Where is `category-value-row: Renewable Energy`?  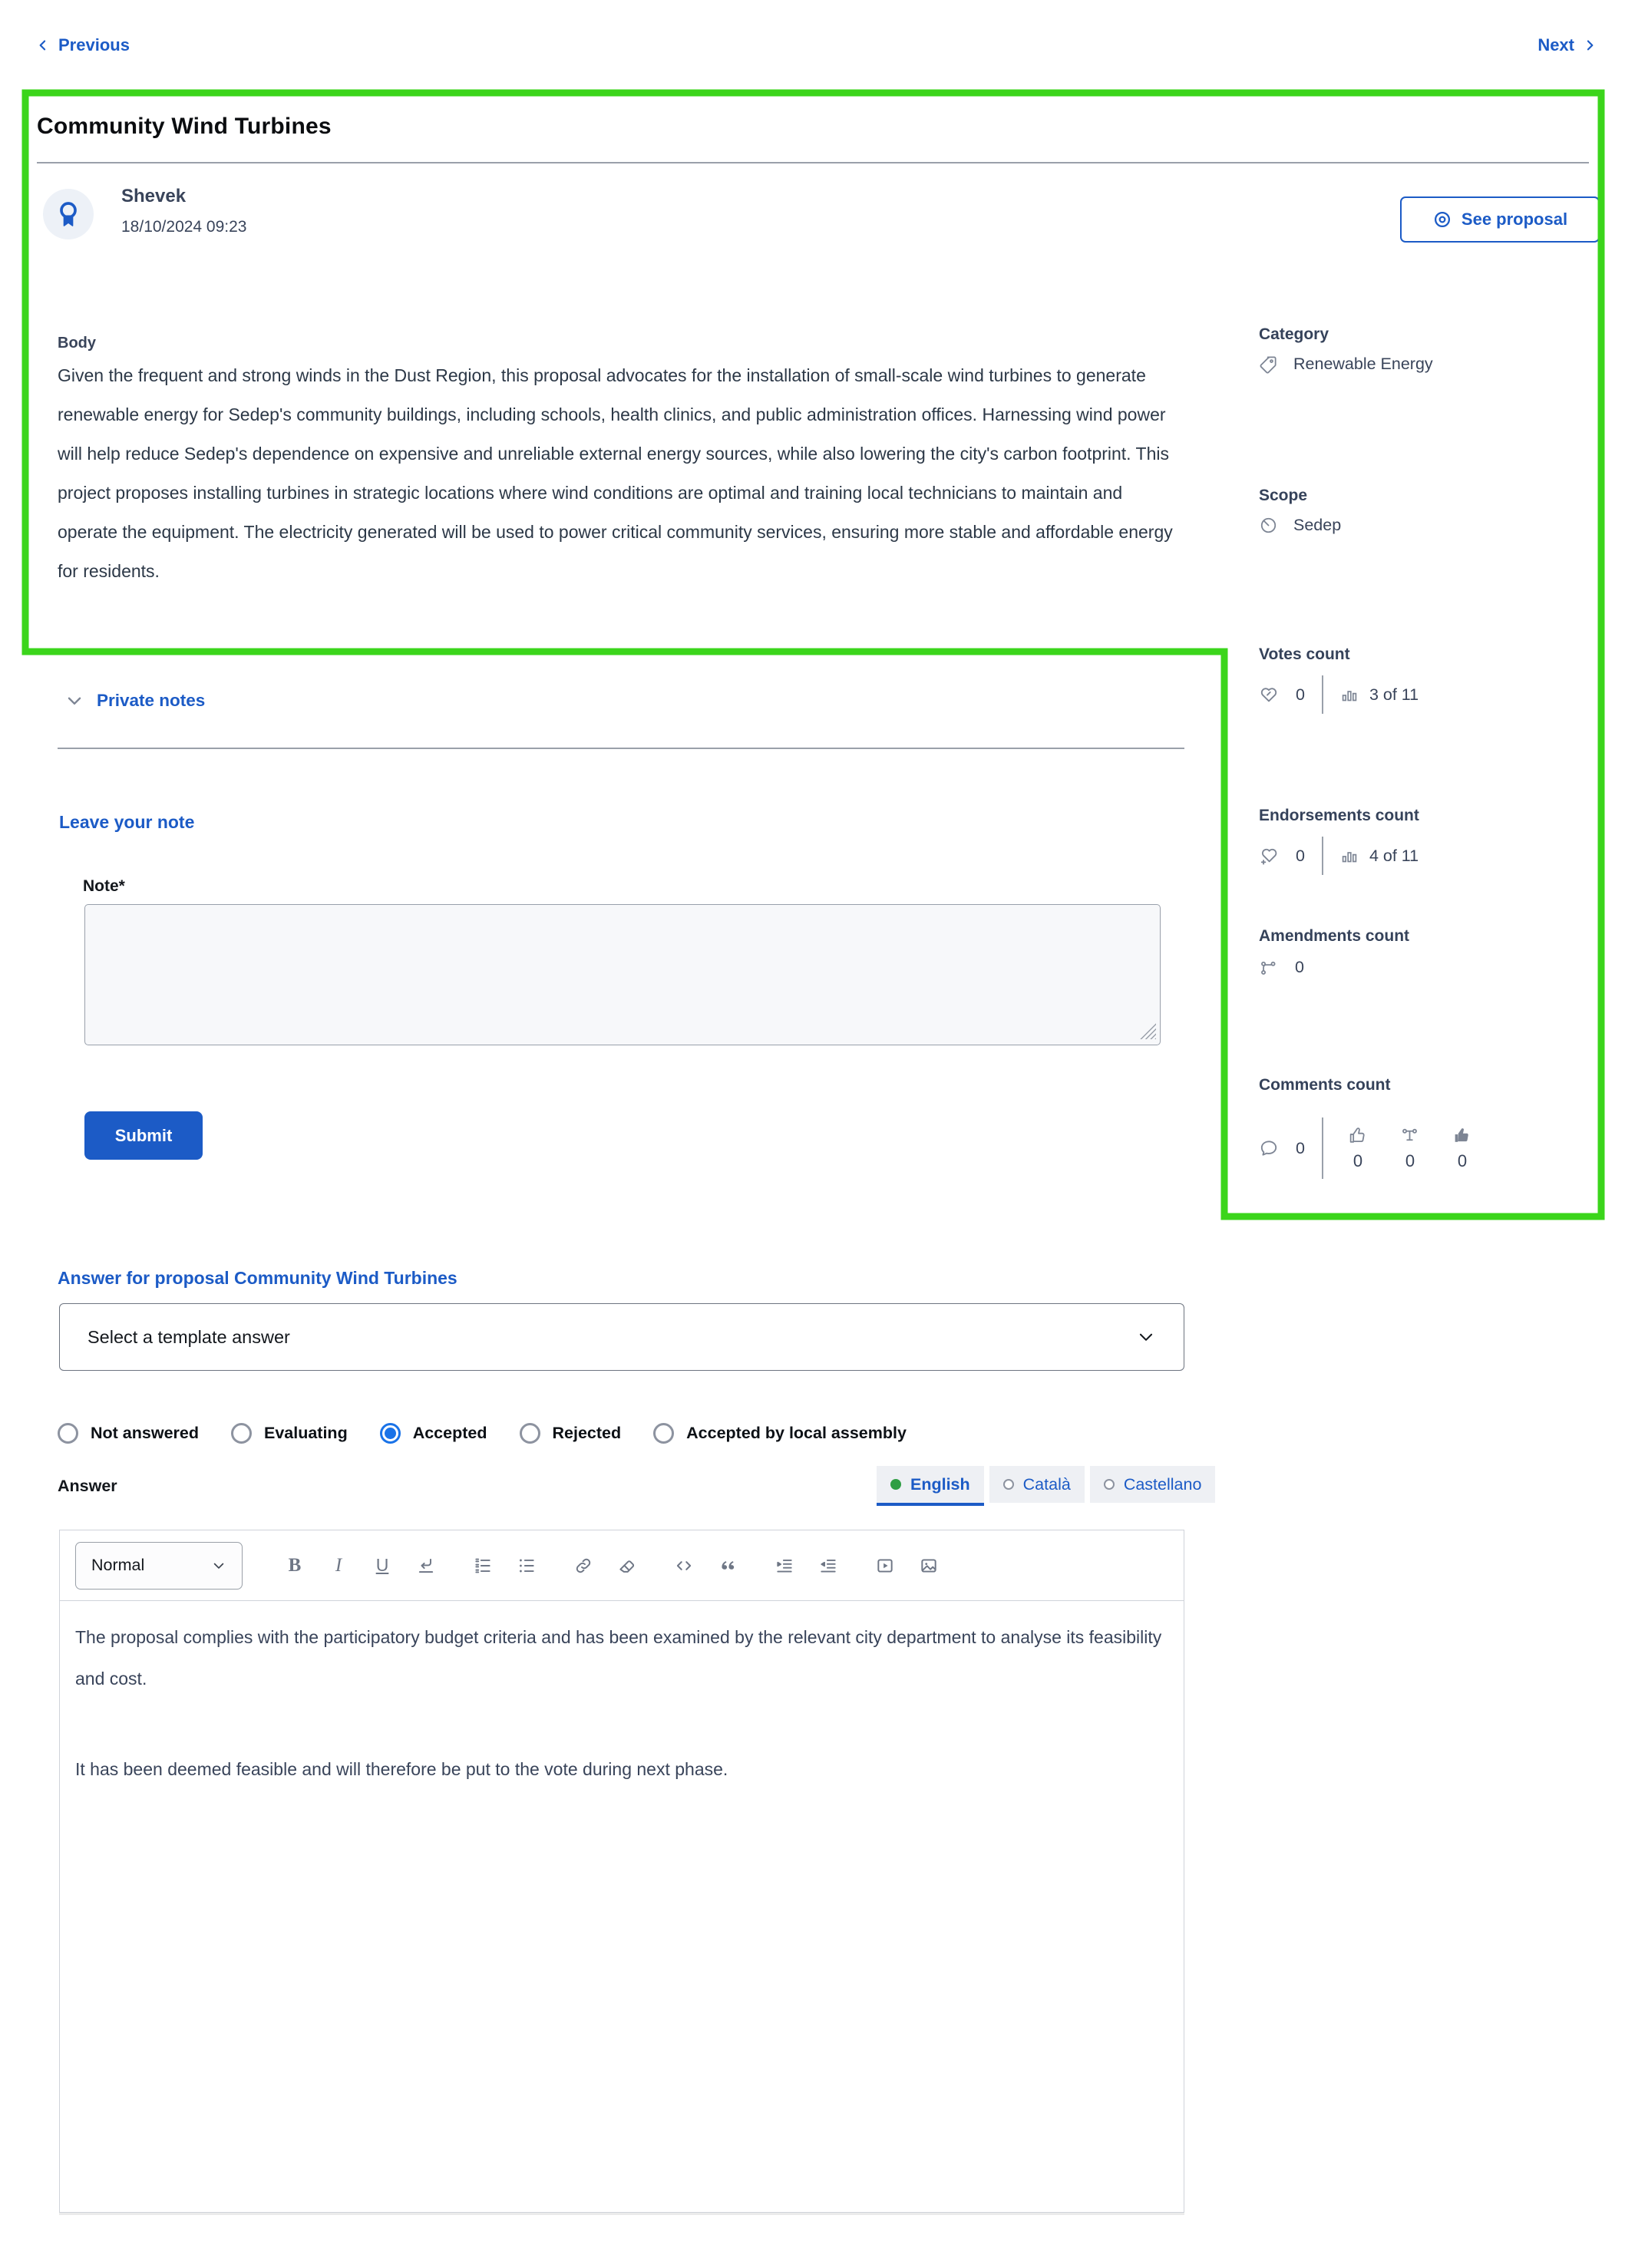
category-value-row: Renewable Energy is located at coordinates (1346, 365).